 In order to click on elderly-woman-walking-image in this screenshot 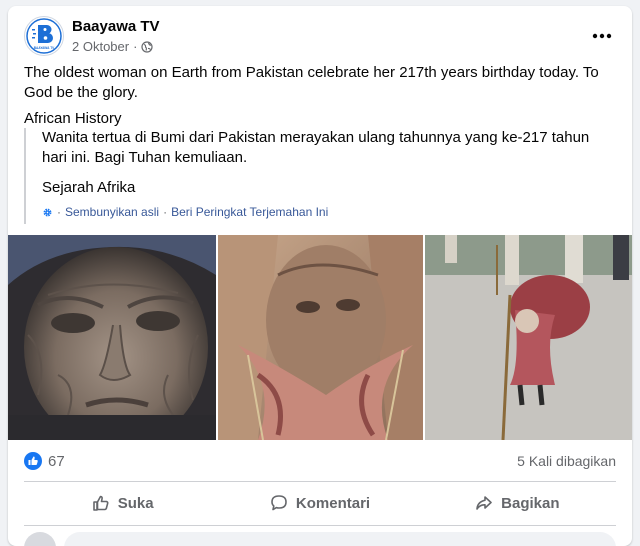, I will do `click(528, 337)`.